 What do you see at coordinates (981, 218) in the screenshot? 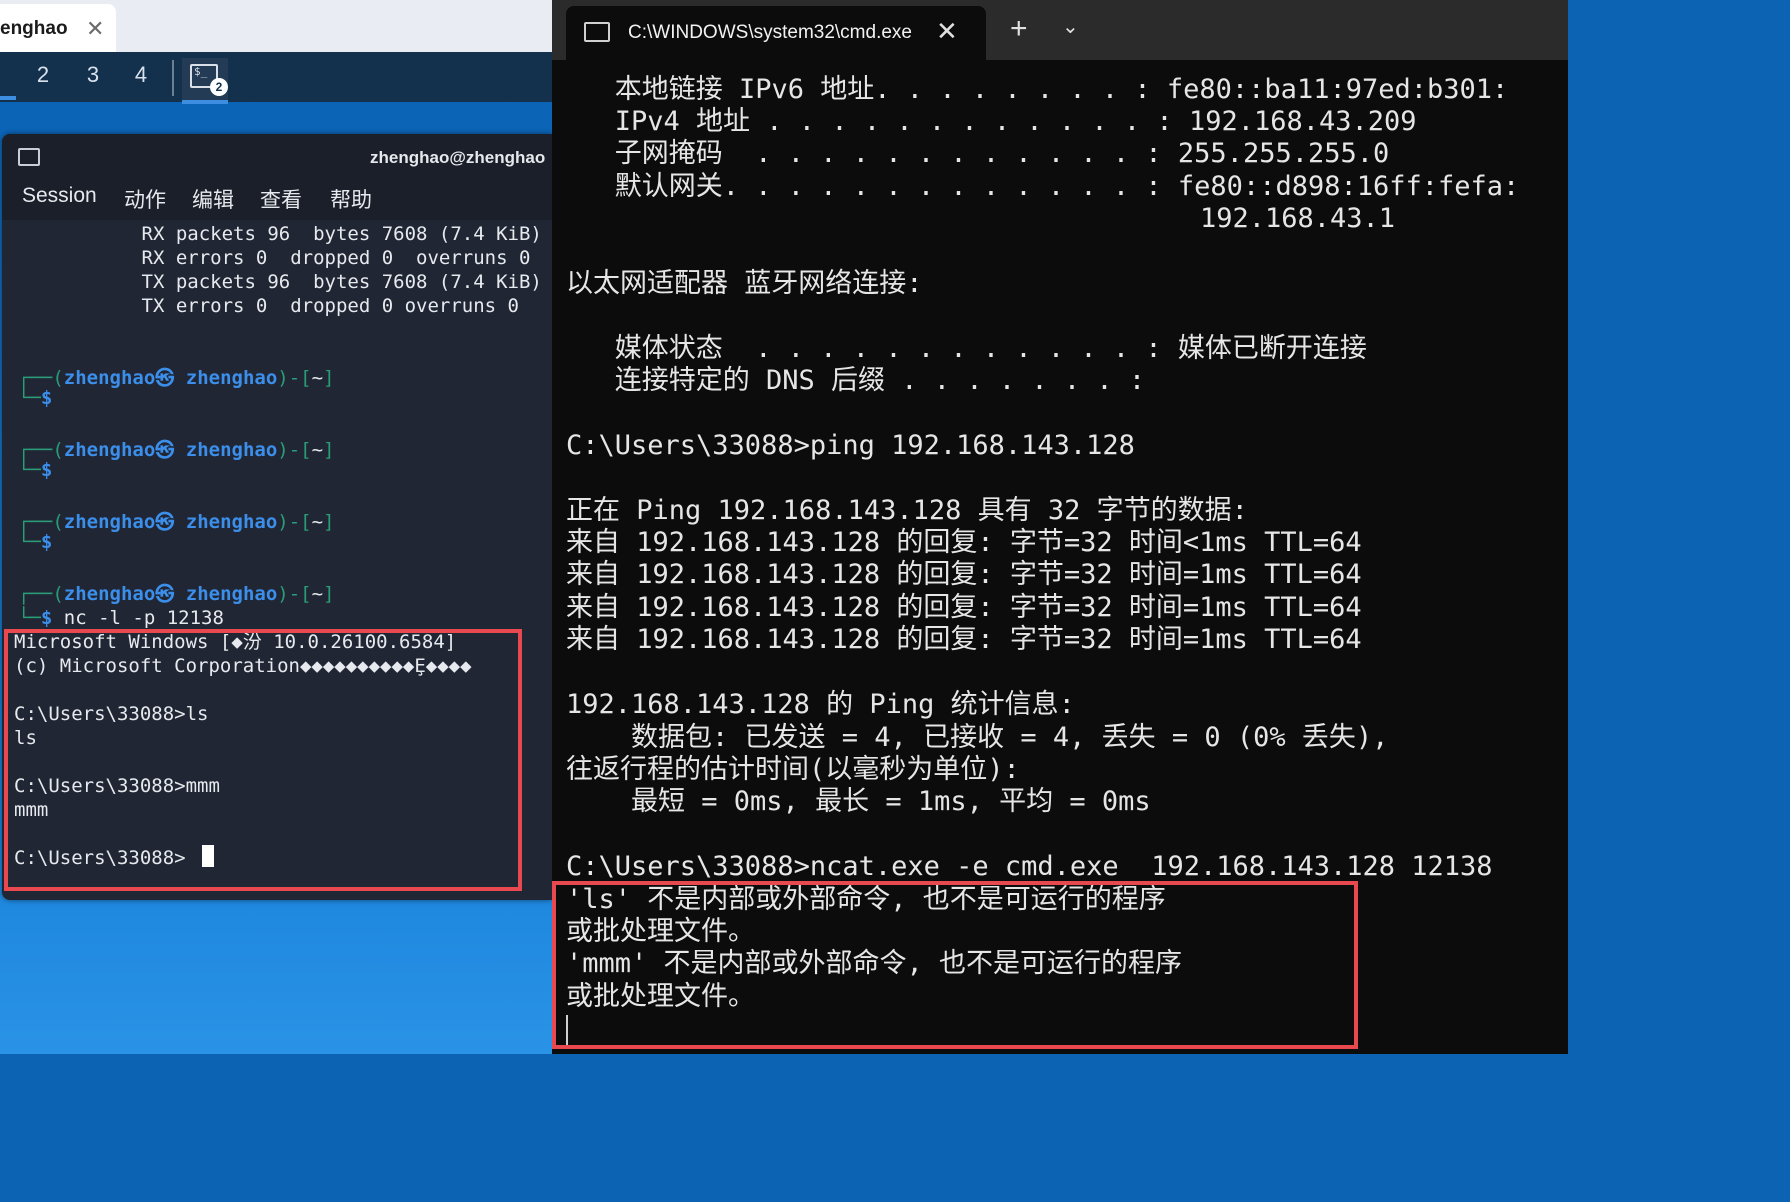
I see `terminal-line: 192.168.43.1` at bounding box center [981, 218].